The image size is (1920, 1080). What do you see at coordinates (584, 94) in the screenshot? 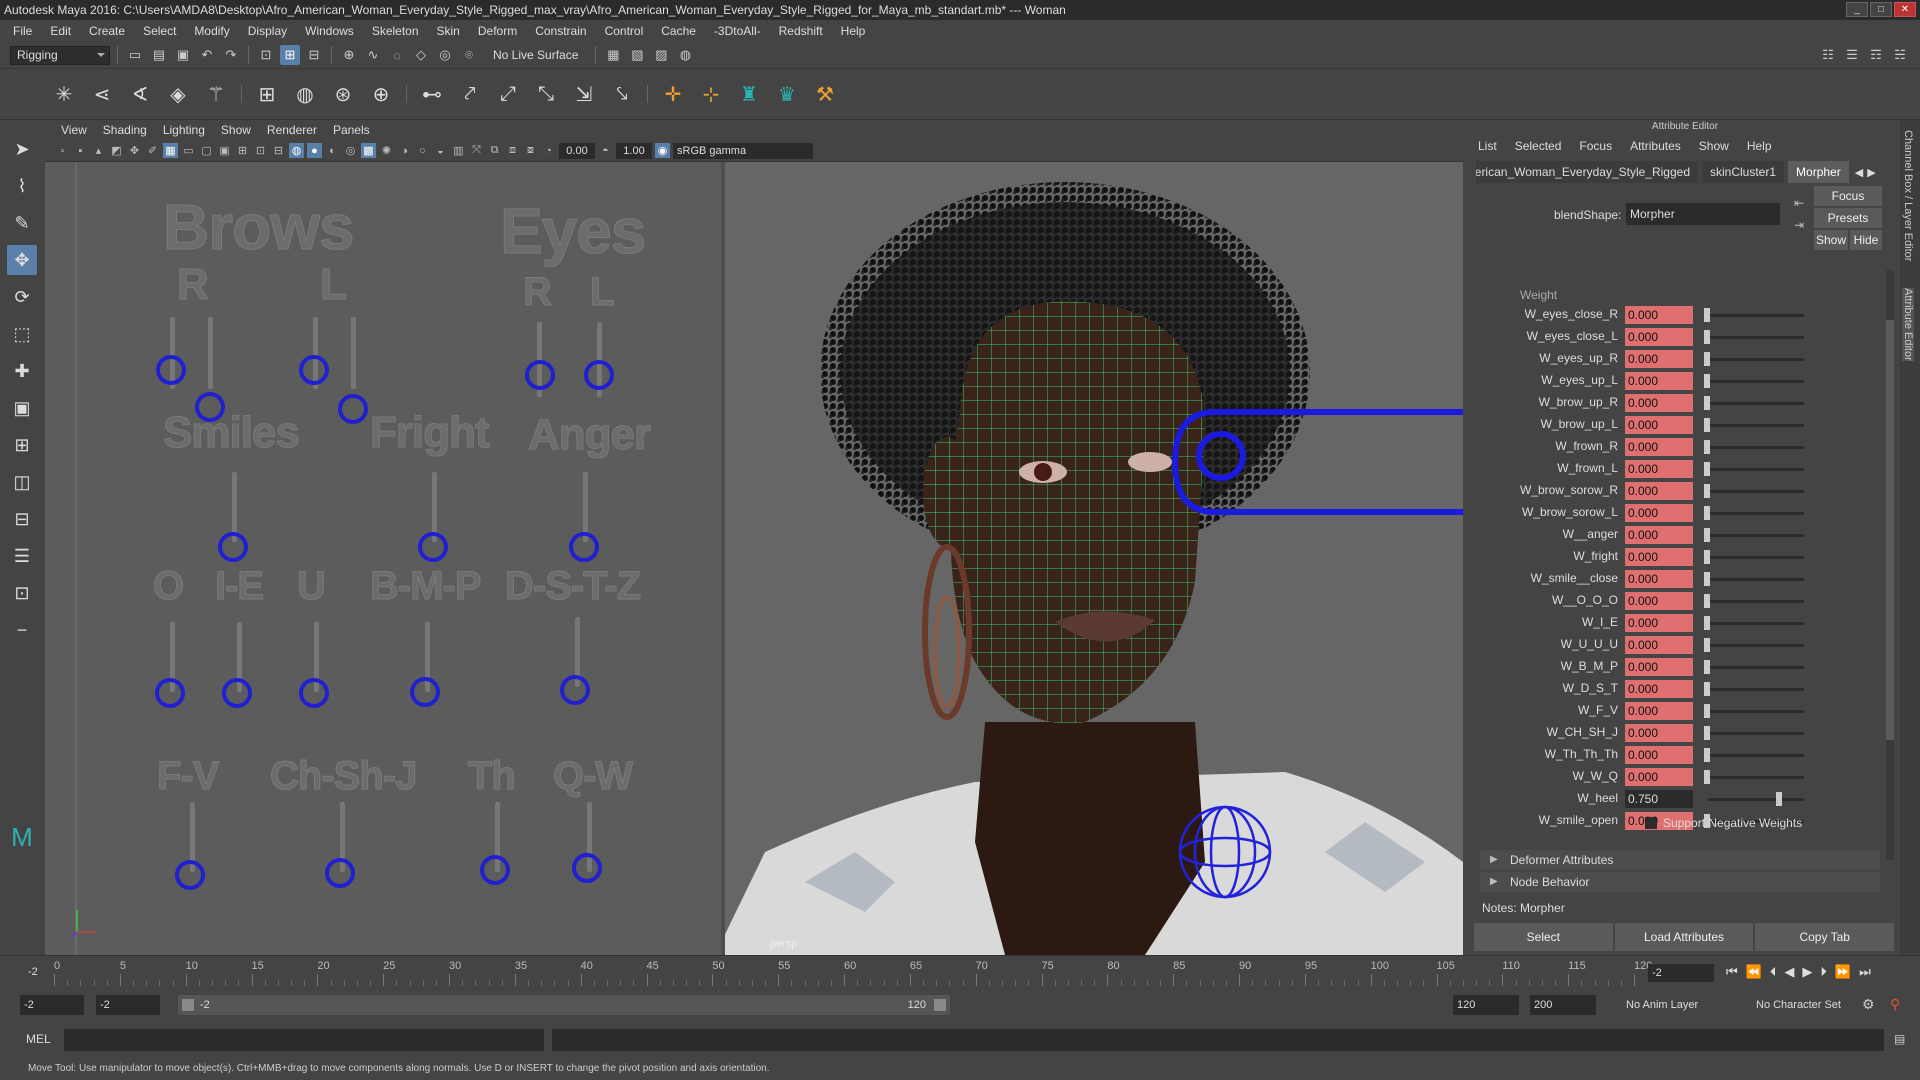
I see `mirror-weights-icon: ⇲` at bounding box center [584, 94].